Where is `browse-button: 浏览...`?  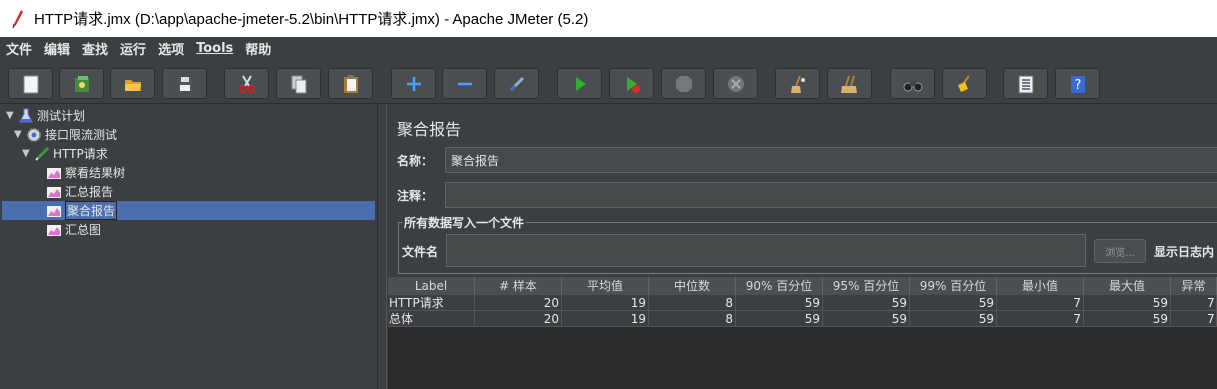 browse-button: 浏览... is located at coordinates (1120, 251).